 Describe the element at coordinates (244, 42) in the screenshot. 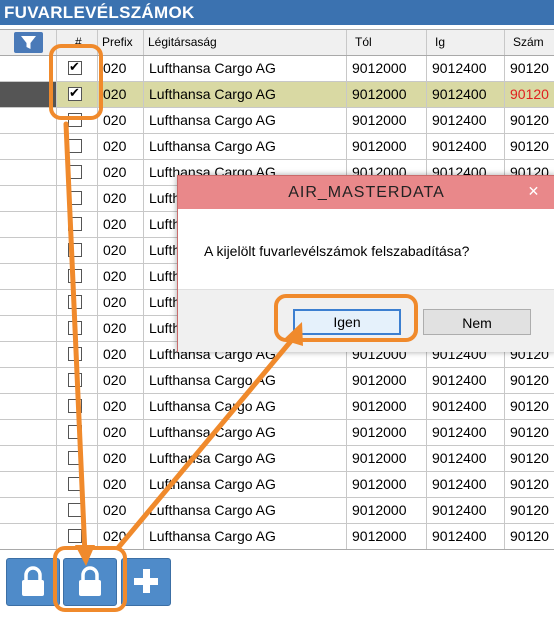

I see `col-header-airline: Légitársaság` at that location.